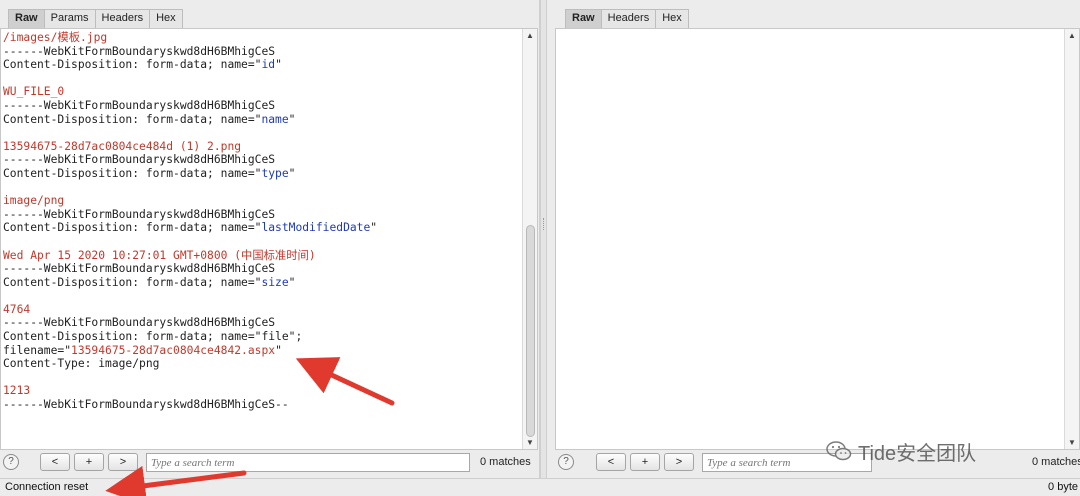 The image size is (1080, 496). I want to click on response-vertical-scrollbar: ▲ ▼, so click(1071, 239).